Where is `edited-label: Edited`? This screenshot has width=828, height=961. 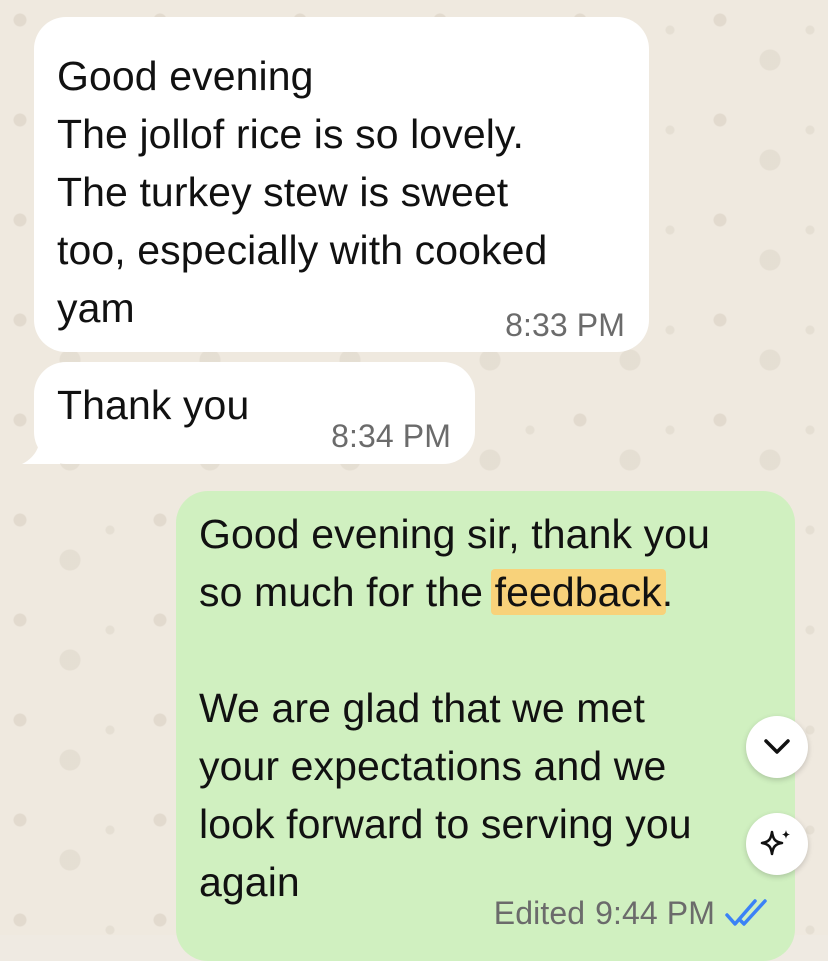
edited-label: Edited is located at coordinates (539, 913).